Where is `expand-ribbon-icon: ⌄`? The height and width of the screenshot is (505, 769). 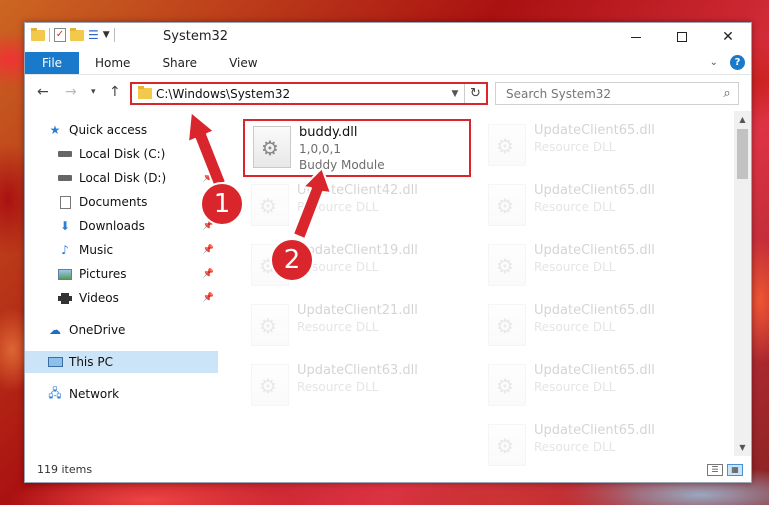 expand-ribbon-icon: ⌄ is located at coordinates (714, 62).